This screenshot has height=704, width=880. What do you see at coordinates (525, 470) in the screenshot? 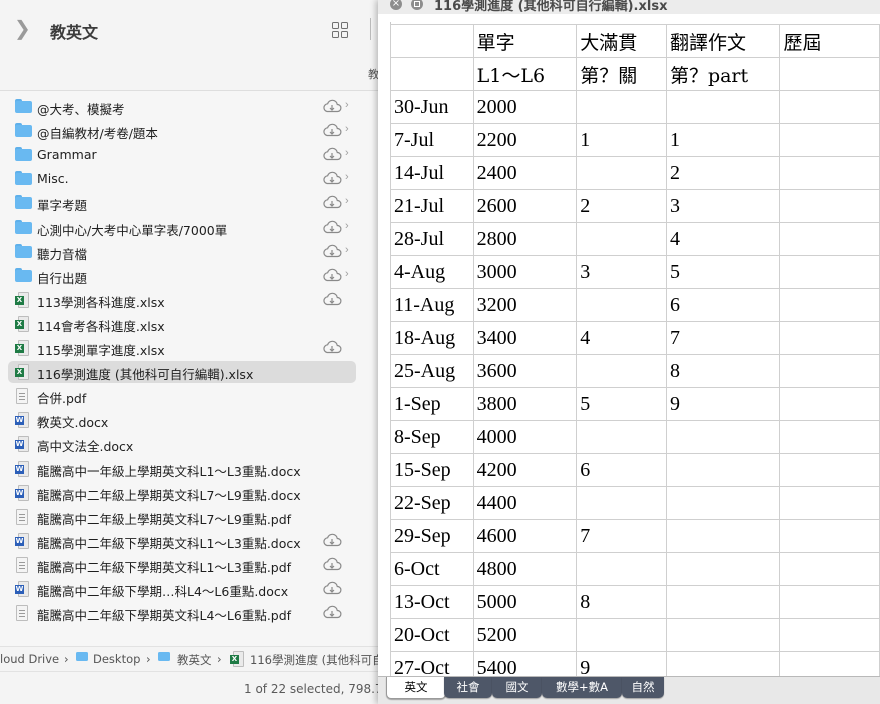
I see `cell: 4200` at bounding box center [525, 470].